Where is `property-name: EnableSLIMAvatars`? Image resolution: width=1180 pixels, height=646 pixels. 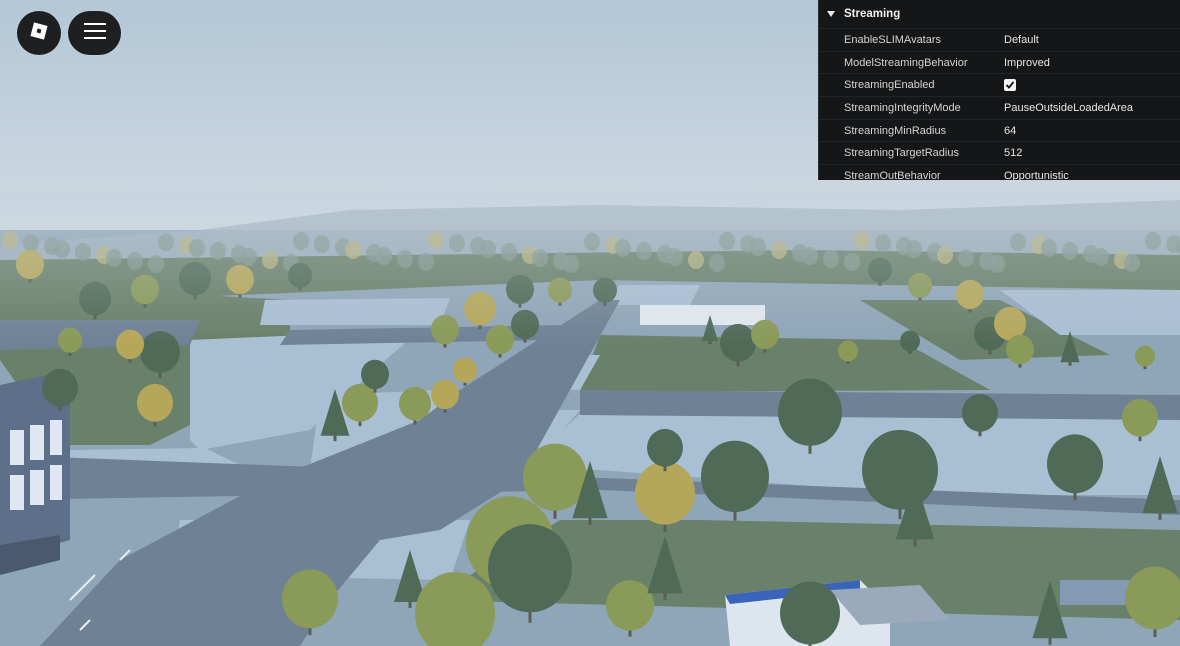
property-name: EnableSLIMAvatars is located at coordinates (893, 39).